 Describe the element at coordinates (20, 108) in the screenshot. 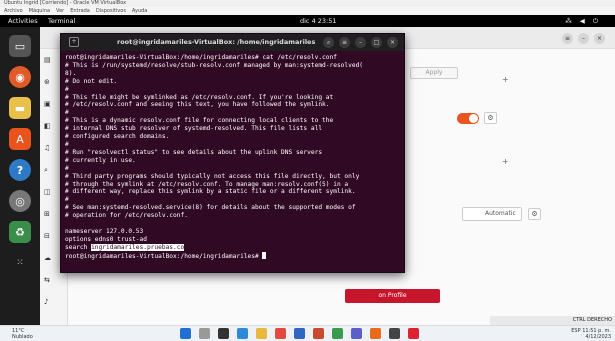

I see `files-icon: ▬` at that location.